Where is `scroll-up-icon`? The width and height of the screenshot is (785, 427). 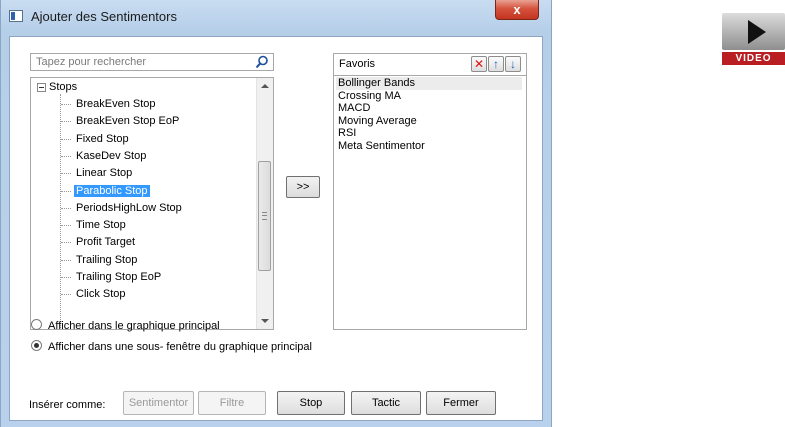
scroll-up-icon is located at coordinates (265, 86).